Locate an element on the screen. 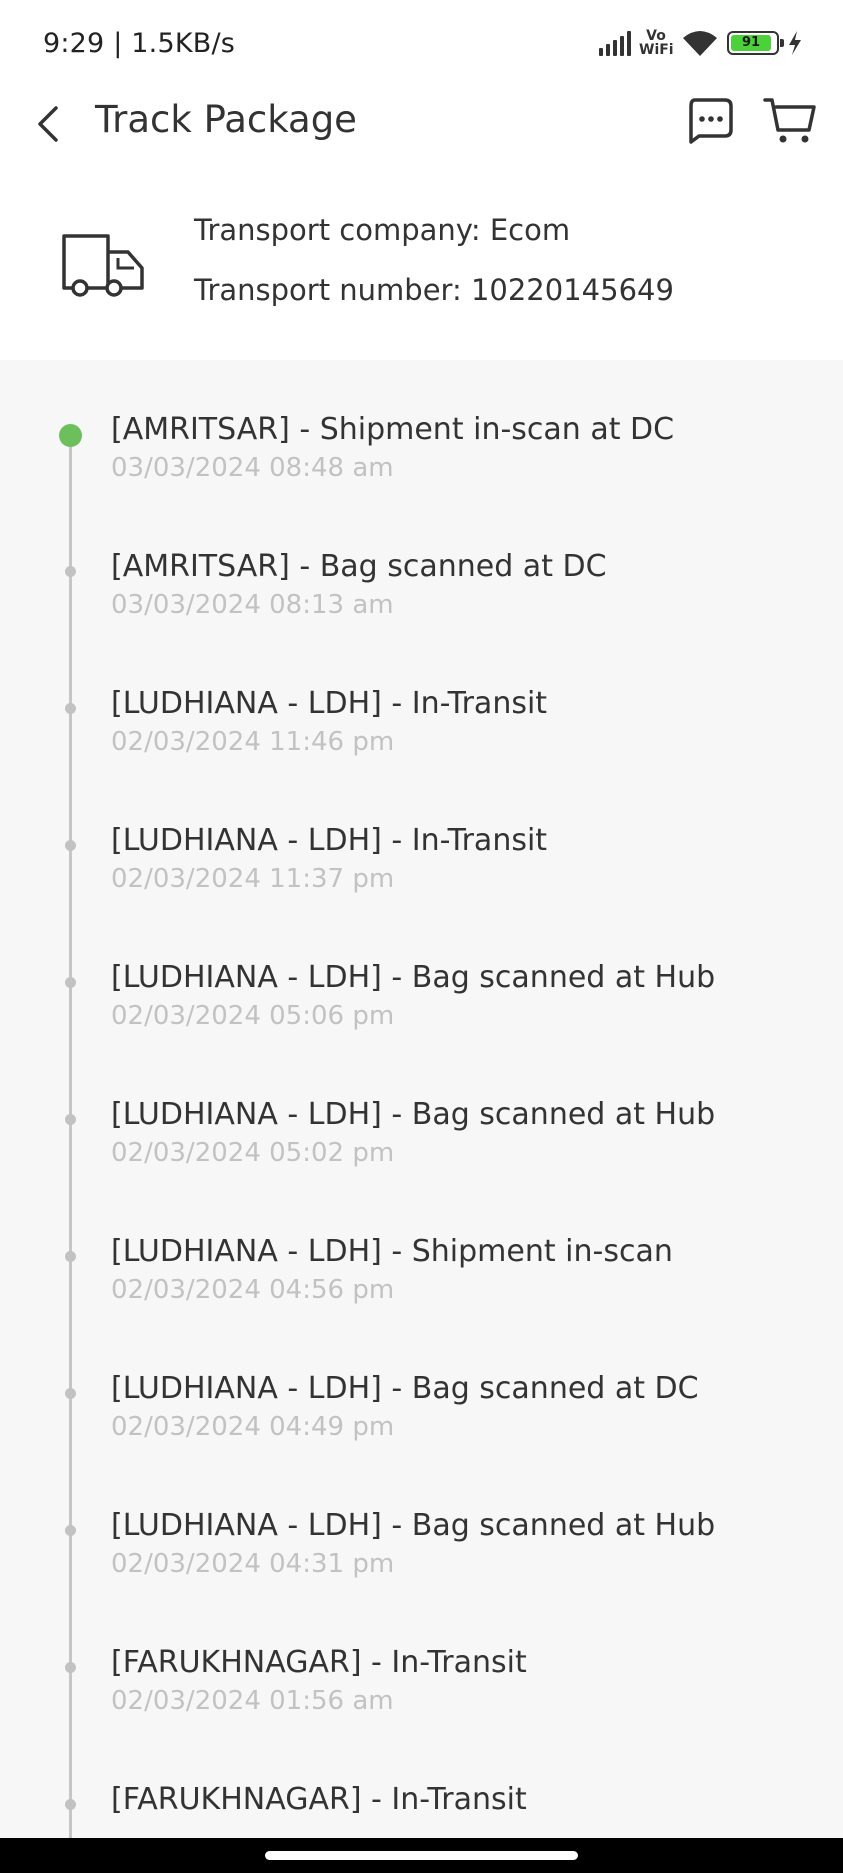  vowifi-bottom-text: WiFi is located at coordinates (656, 50).